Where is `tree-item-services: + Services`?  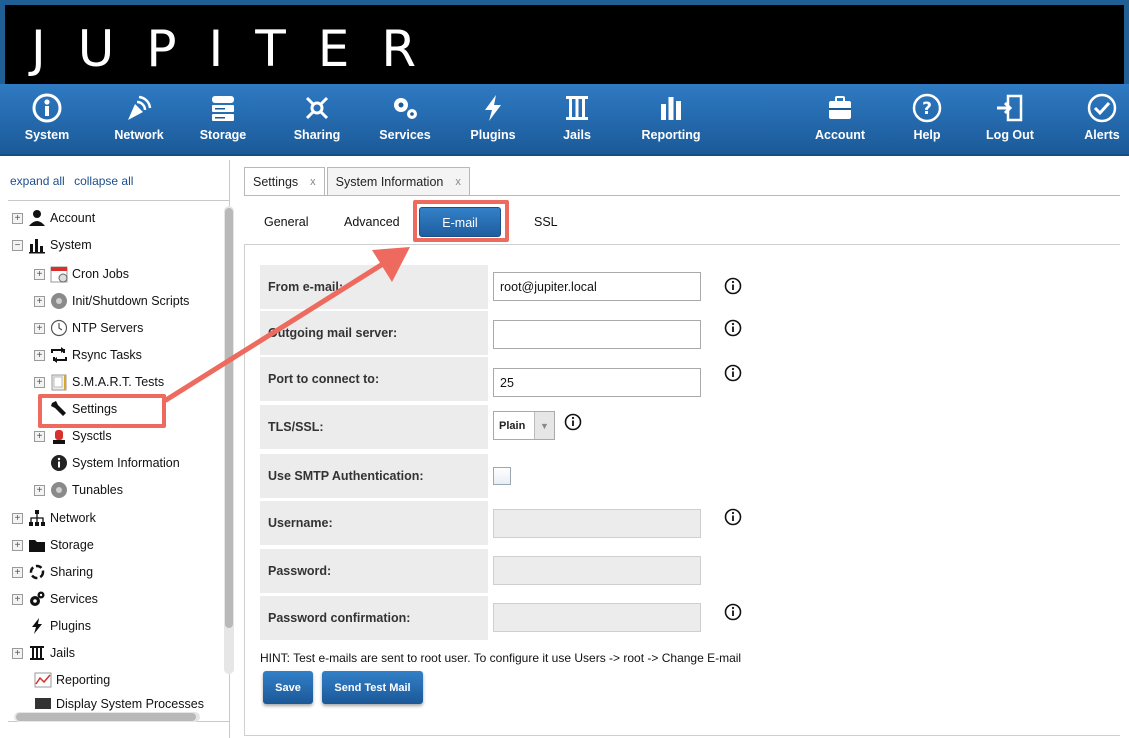
tree-item-services: + Services is located at coordinates (55, 599).